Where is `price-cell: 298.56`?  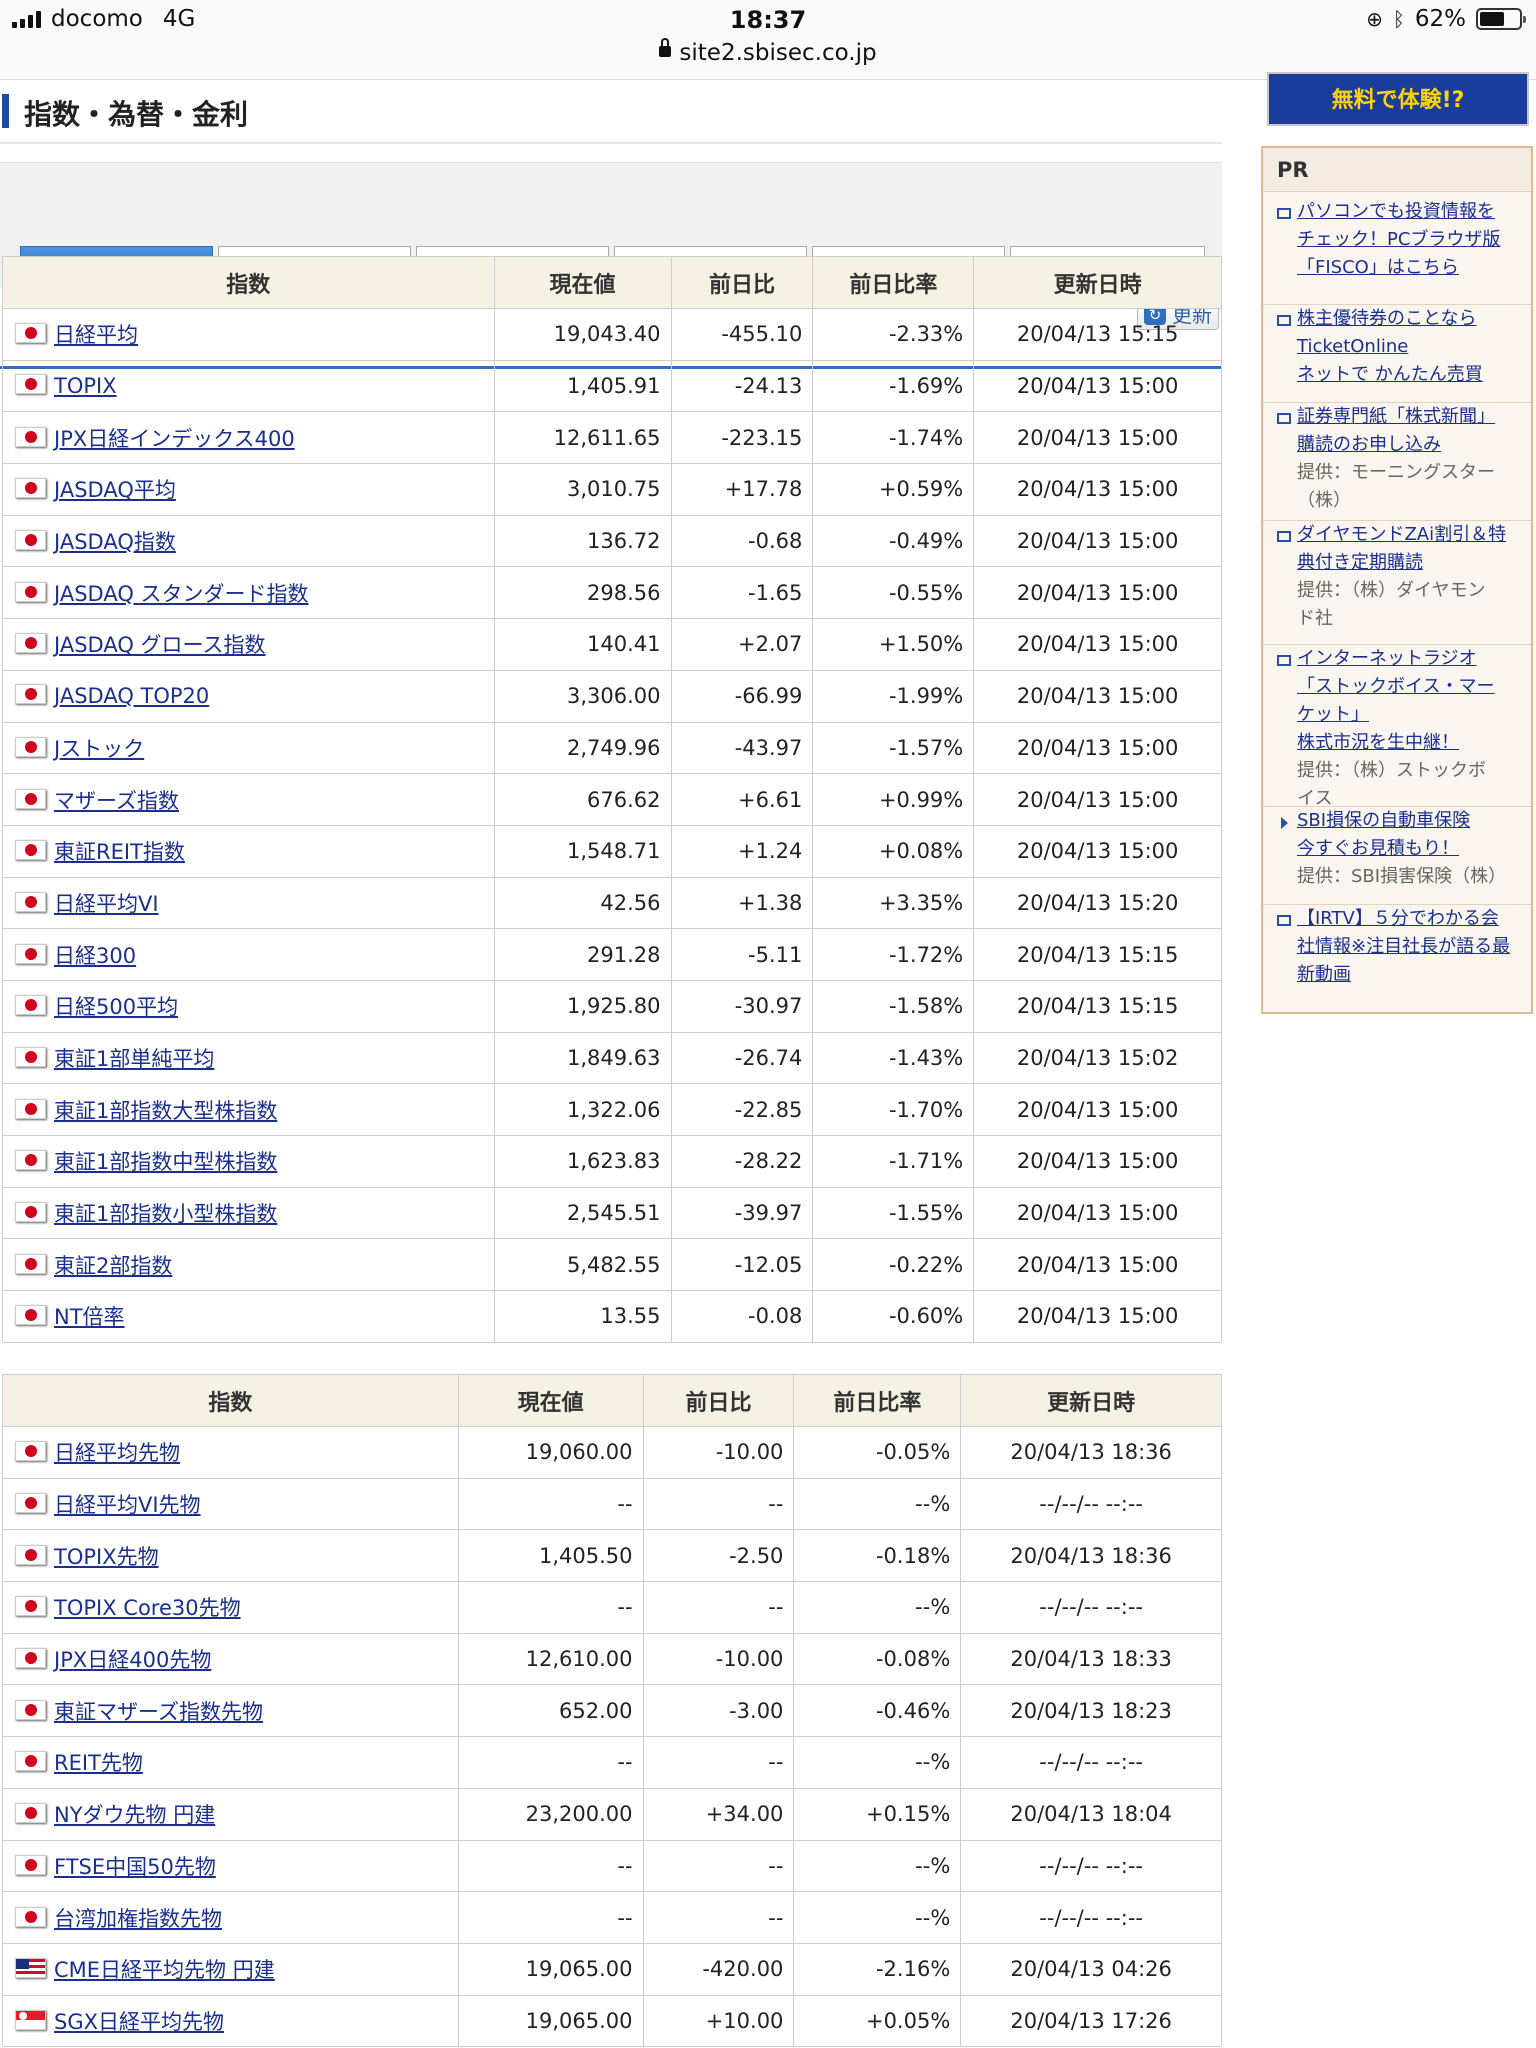 price-cell: 298.56 is located at coordinates (582, 593).